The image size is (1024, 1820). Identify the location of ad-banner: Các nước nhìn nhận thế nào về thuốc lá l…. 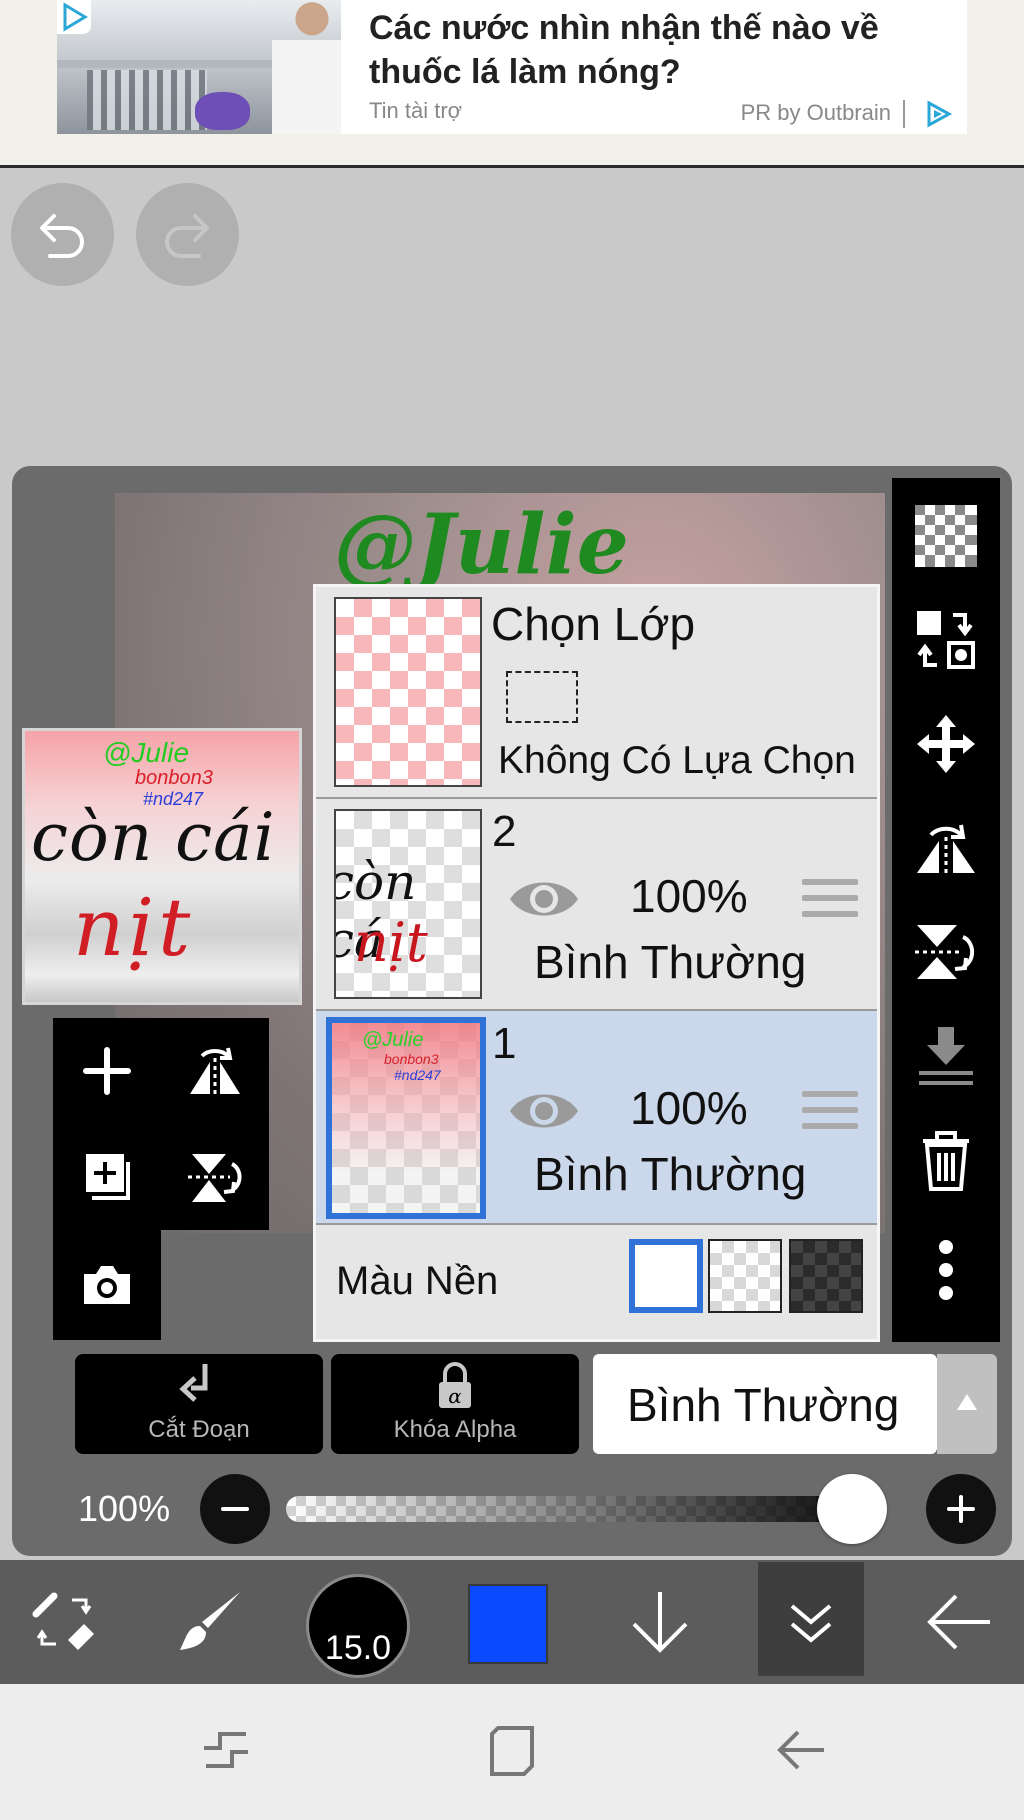
(512, 84).